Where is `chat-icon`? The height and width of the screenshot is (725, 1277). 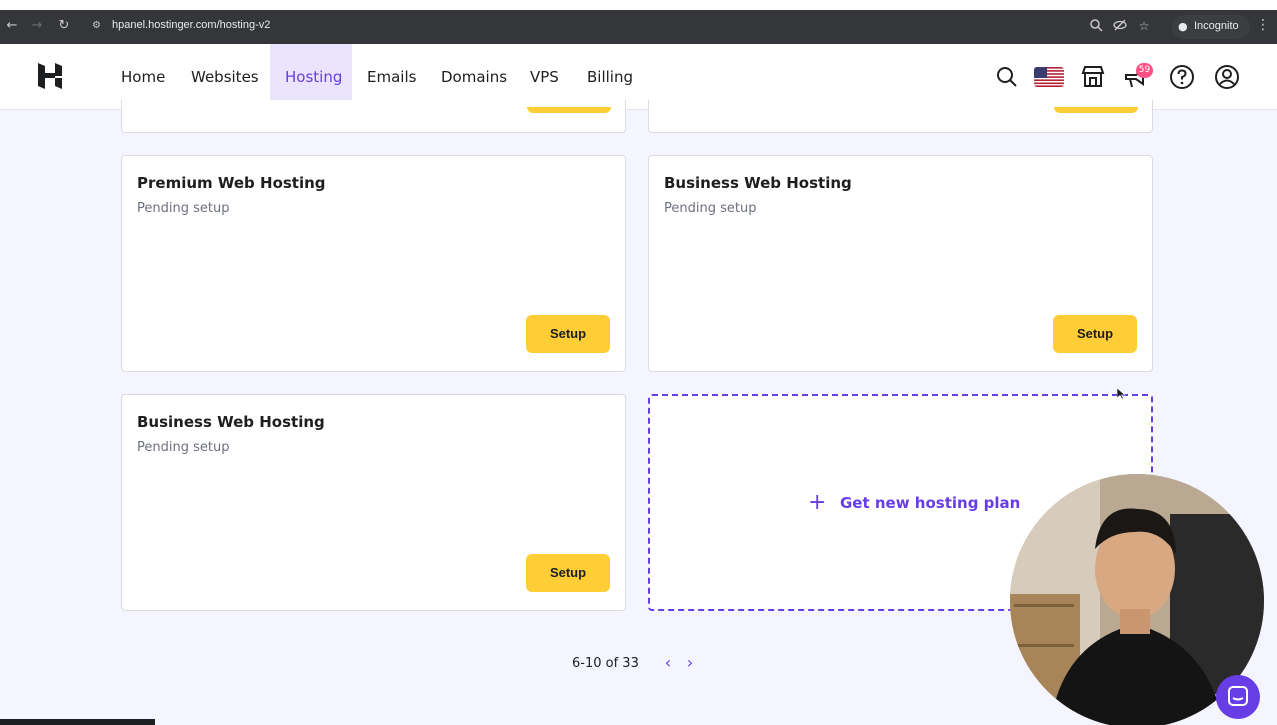 chat-icon is located at coordinates (1238, 696).